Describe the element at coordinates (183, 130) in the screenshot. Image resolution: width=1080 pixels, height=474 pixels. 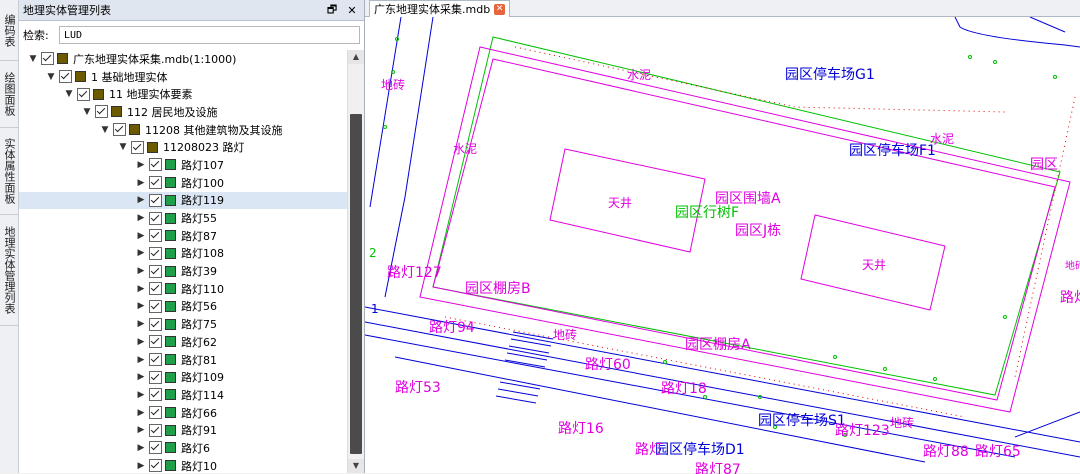
I see `tree-node: ▼ 11208 其他建筑物及其设施` at that location.